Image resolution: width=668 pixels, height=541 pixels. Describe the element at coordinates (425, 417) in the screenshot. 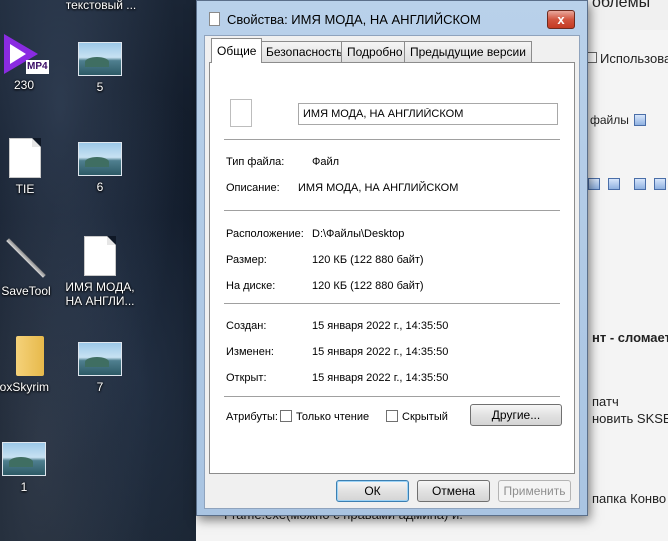

I see `hidden-label: Скрытый` at that location.